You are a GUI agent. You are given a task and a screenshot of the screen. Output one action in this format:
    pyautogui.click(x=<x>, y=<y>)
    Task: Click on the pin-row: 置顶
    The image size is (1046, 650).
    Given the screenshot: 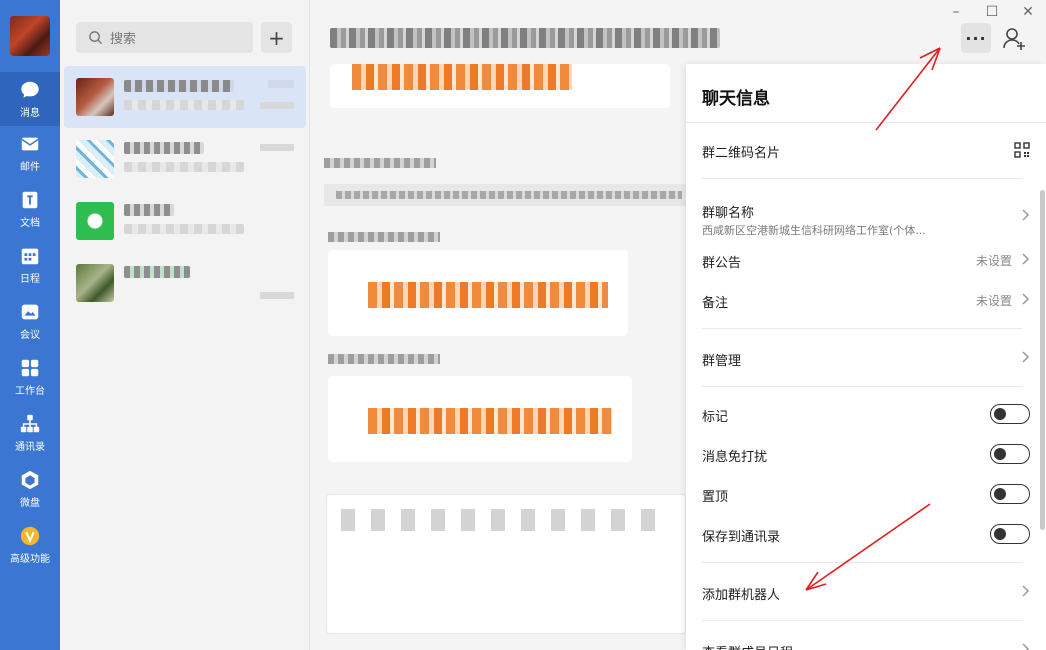 What is the action you would take?
    pyautogui.click(x=866, y=494)
    